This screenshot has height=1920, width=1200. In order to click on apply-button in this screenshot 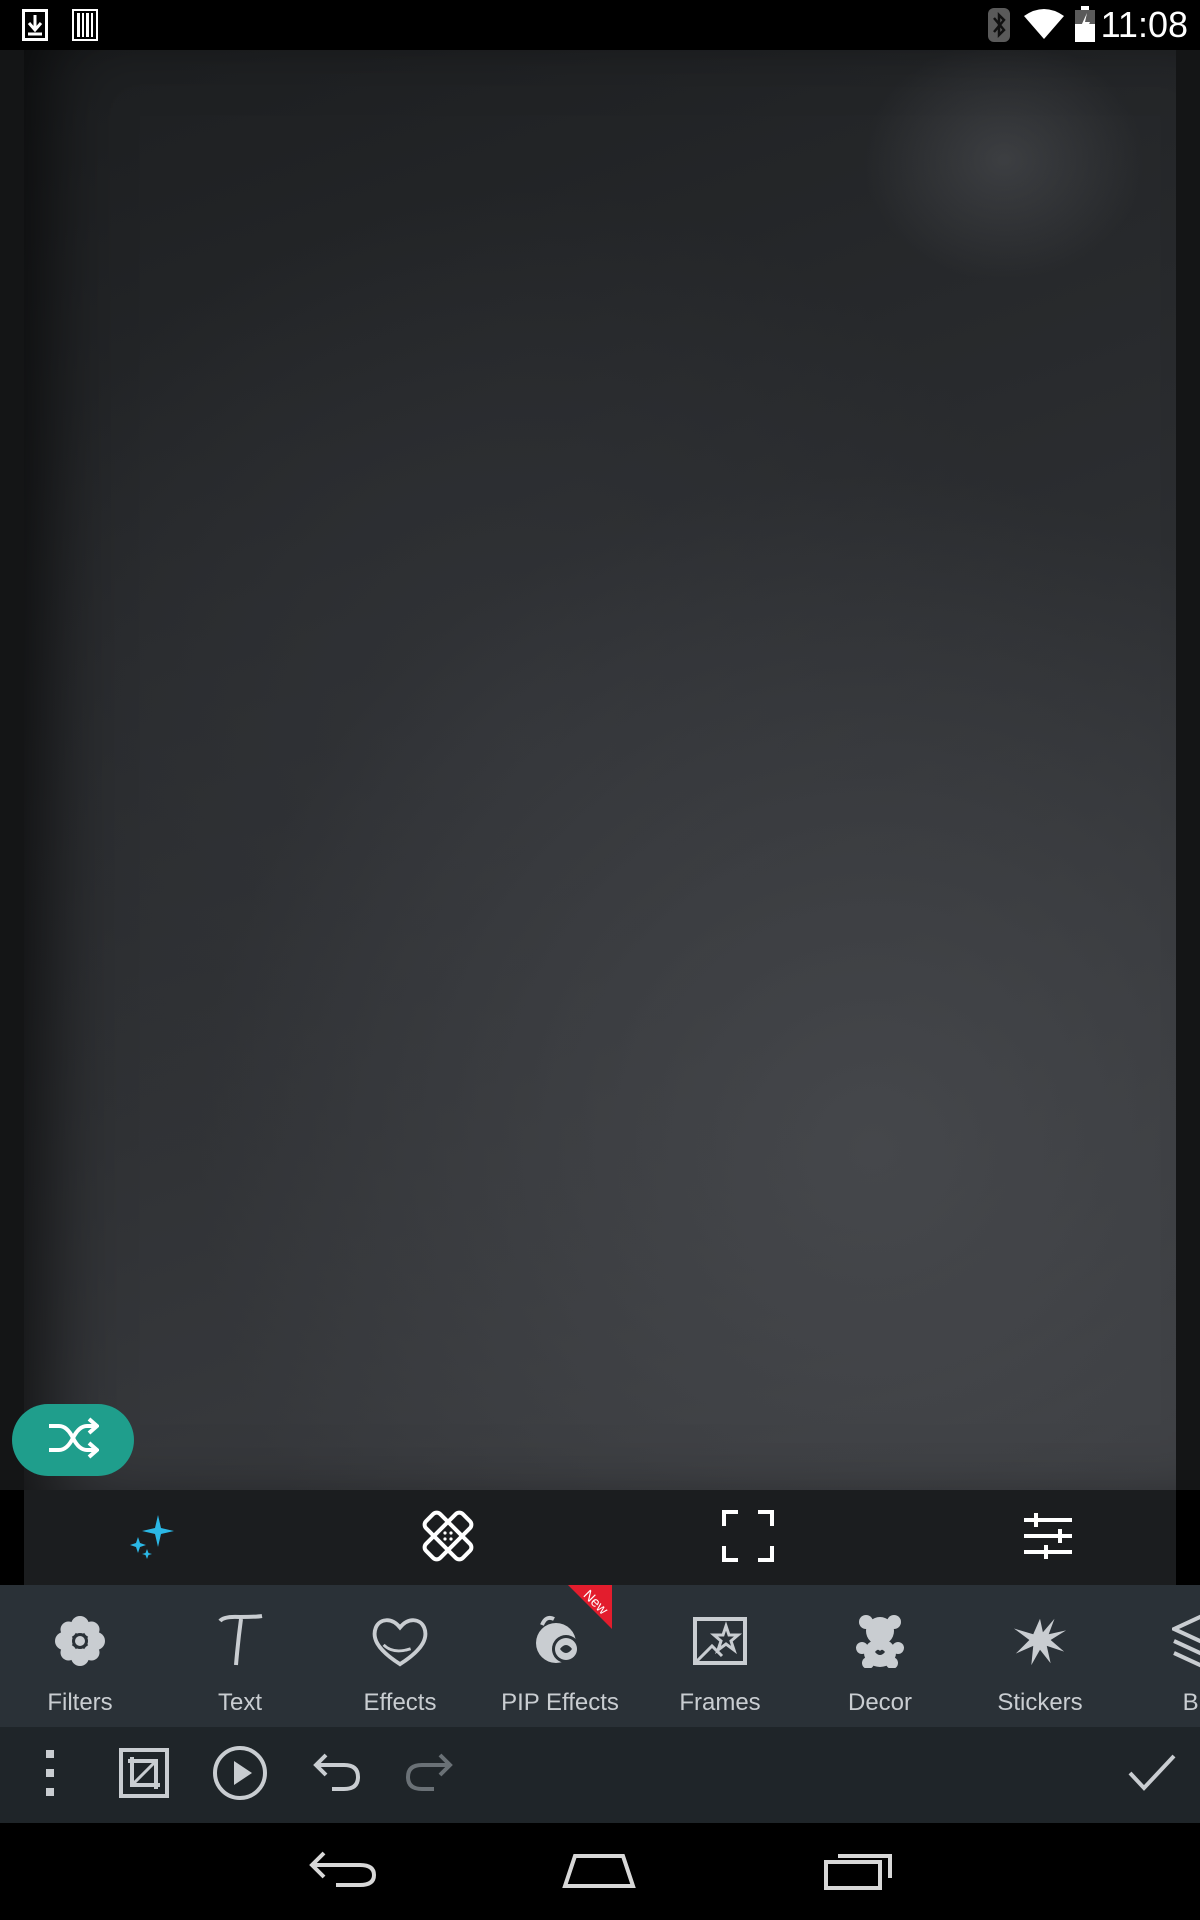, I will do `click(1152, 1775)`.